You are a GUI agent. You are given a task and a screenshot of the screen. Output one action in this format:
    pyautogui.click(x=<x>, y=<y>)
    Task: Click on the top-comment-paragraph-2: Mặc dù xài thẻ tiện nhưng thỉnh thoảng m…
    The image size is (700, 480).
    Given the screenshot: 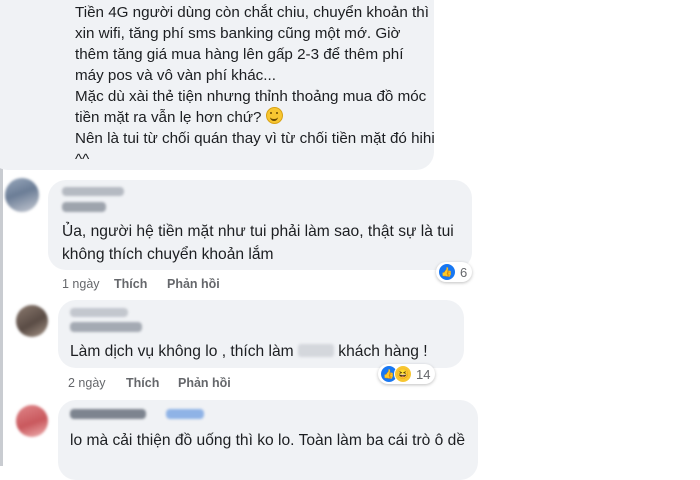 What is the action you would take?
    pyautogui.click(x=251, y=107)
    